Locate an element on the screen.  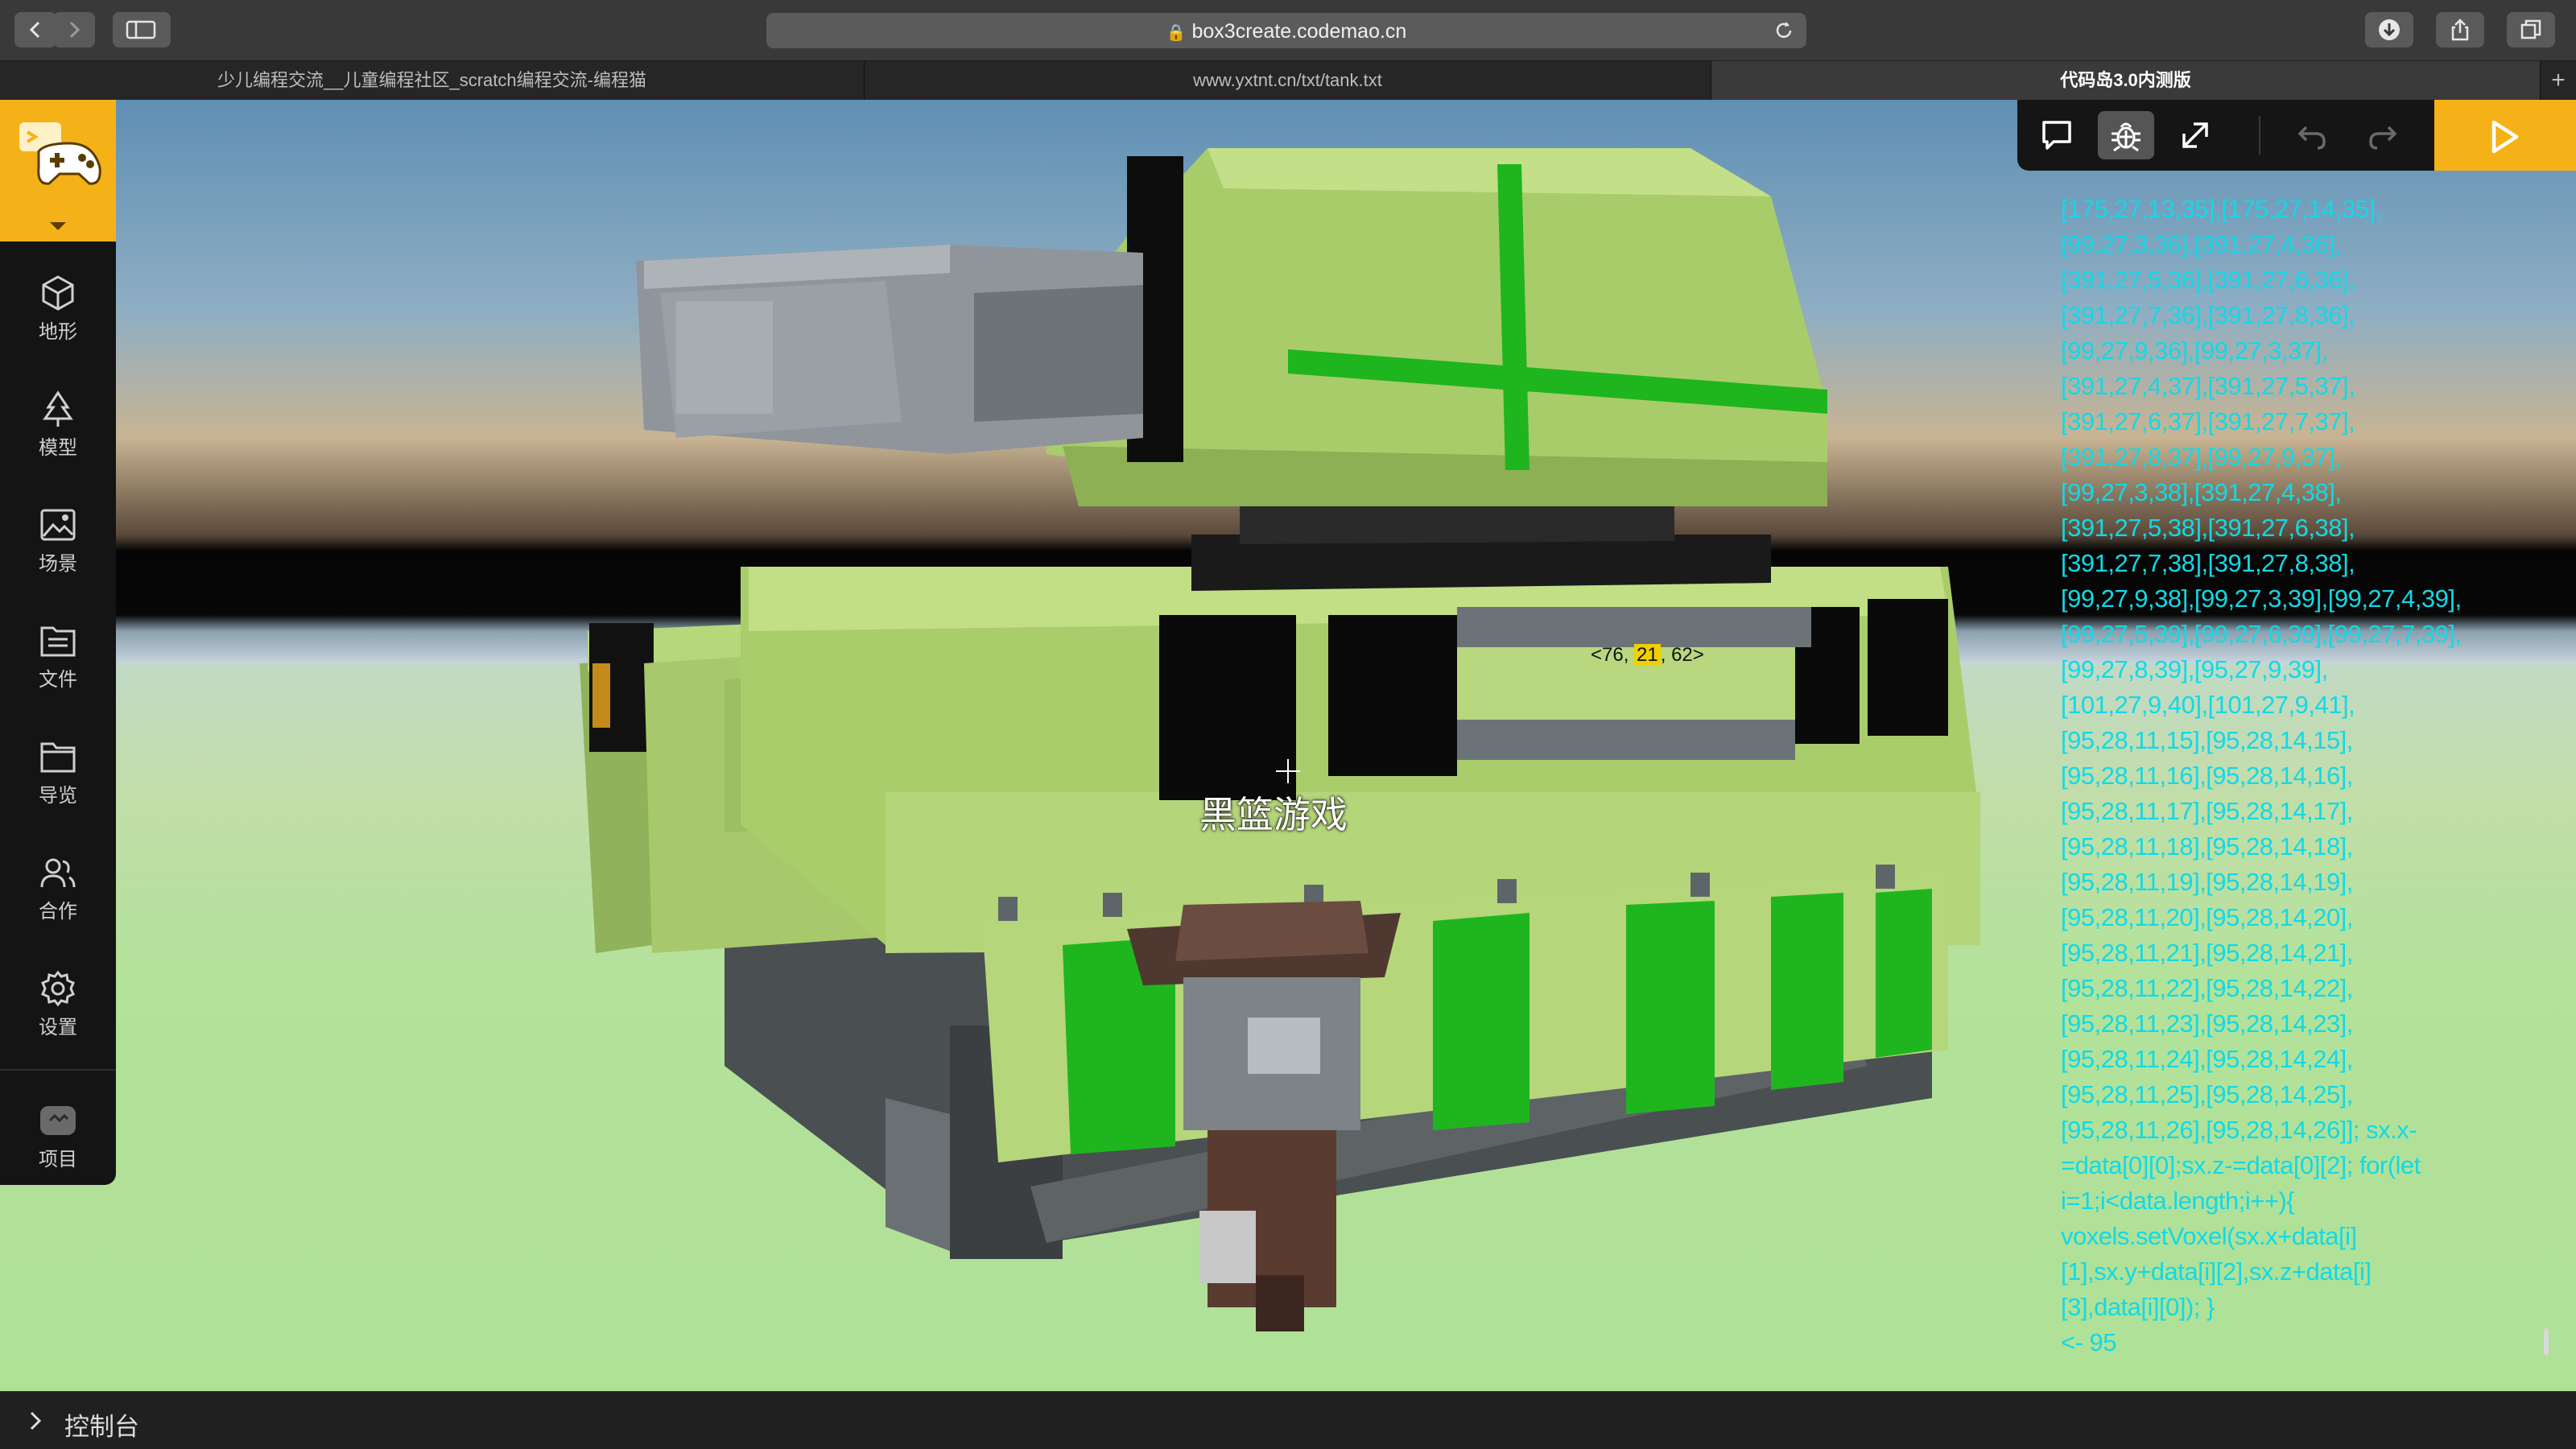
tabs-icon is located at coordinates (2530, 29).